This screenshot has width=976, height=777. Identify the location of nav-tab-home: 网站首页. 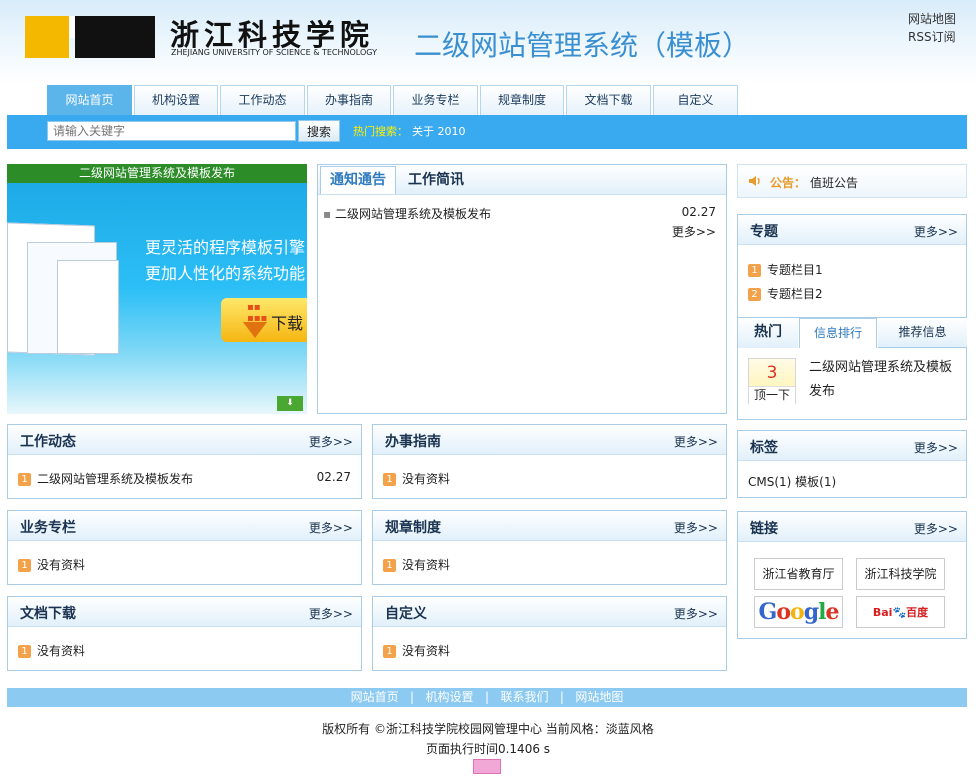
(89, 100).